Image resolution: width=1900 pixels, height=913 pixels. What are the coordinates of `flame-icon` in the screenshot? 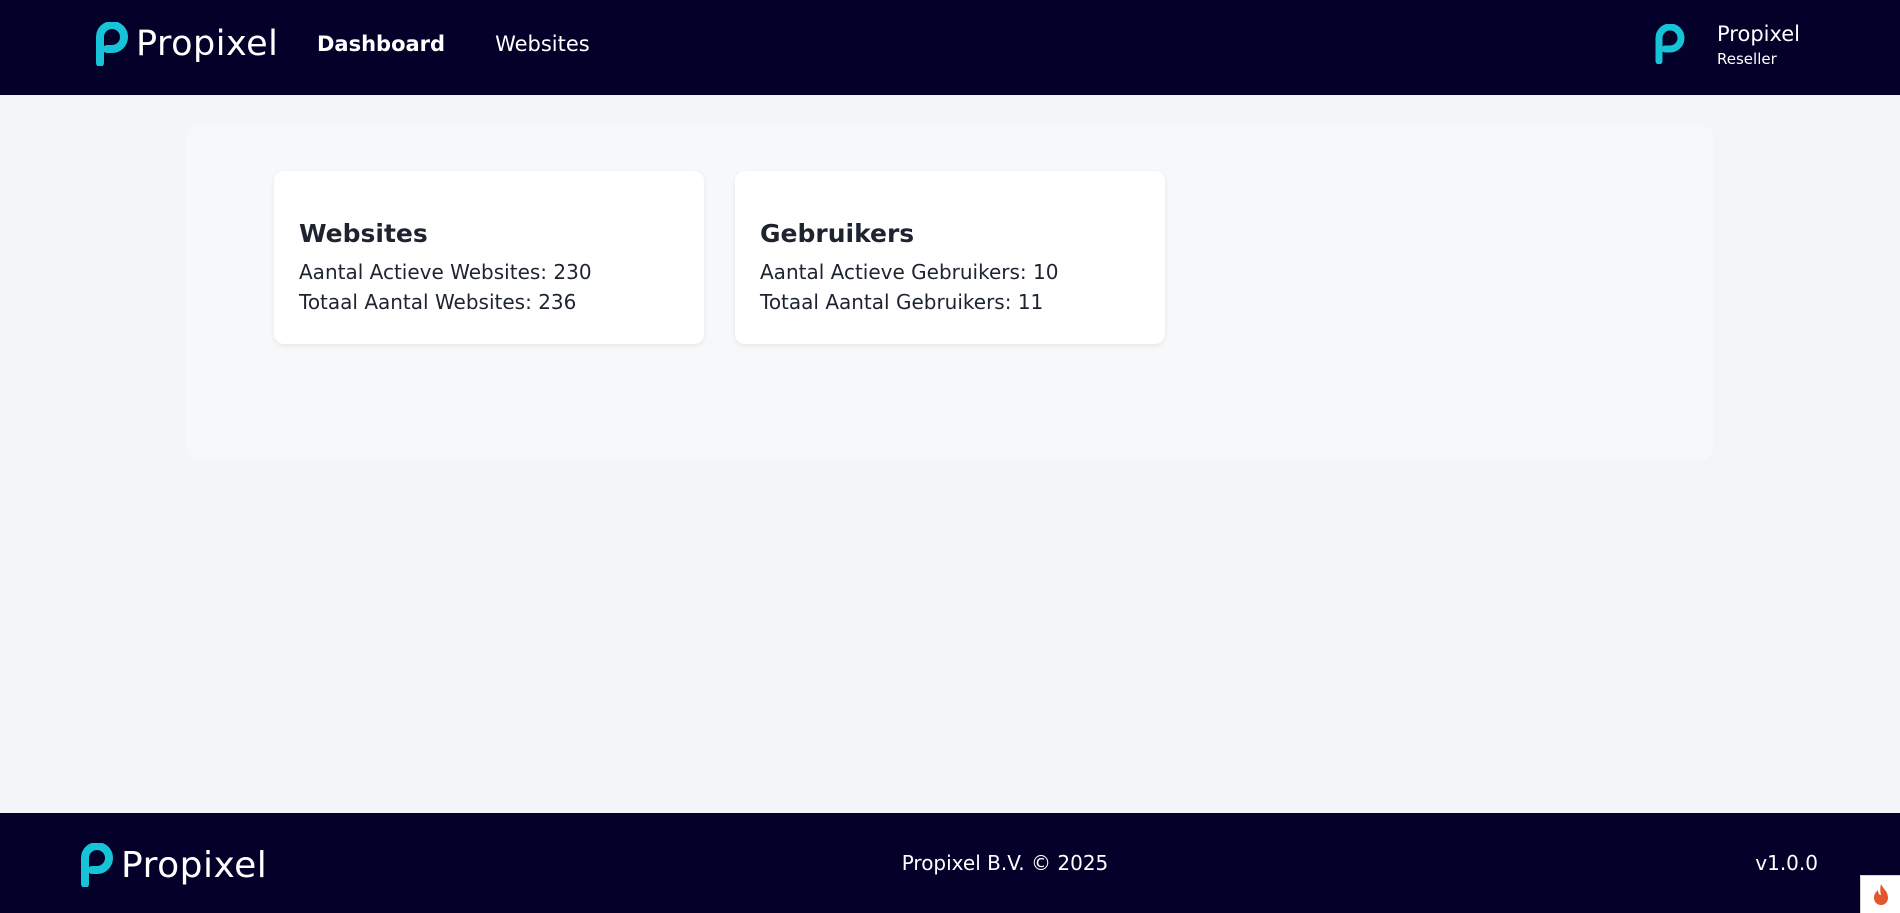 It's located at (1880, 894).